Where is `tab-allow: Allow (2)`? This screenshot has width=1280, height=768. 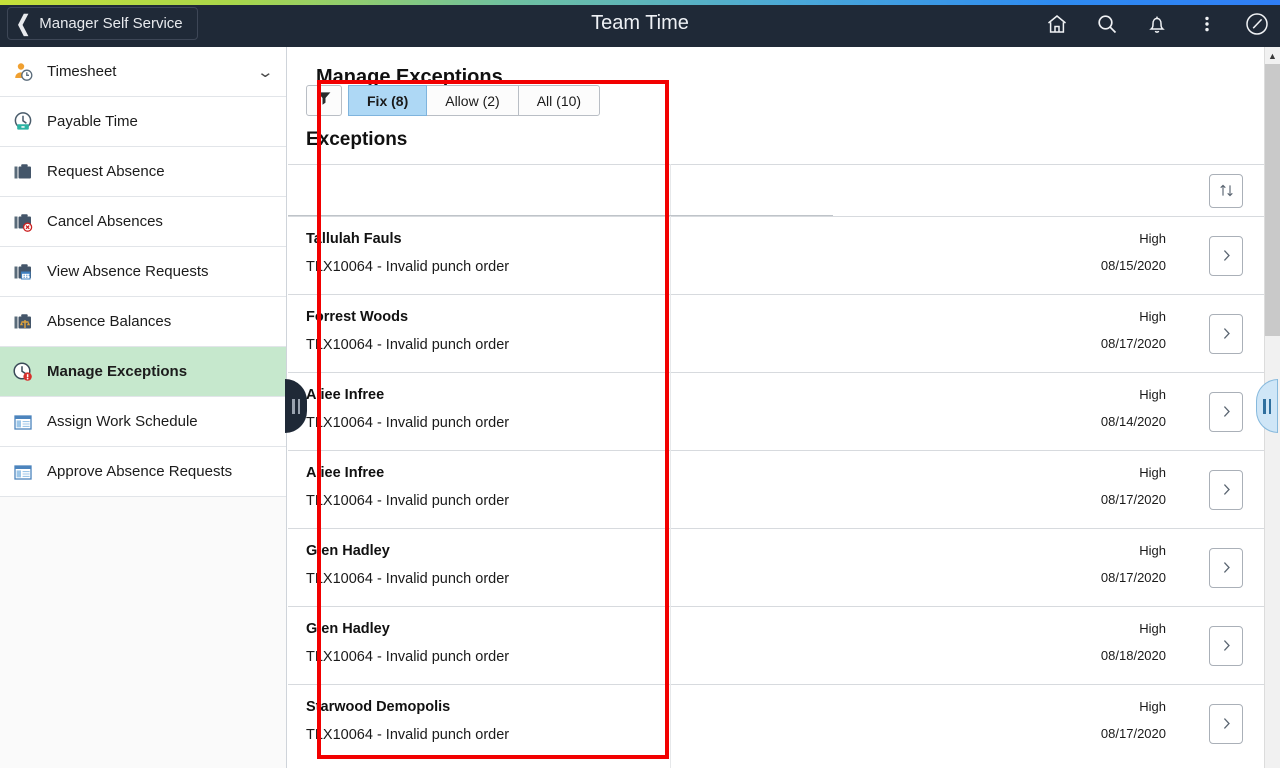 tab-allow: Allow (2) is located at coordinates (472, 100).